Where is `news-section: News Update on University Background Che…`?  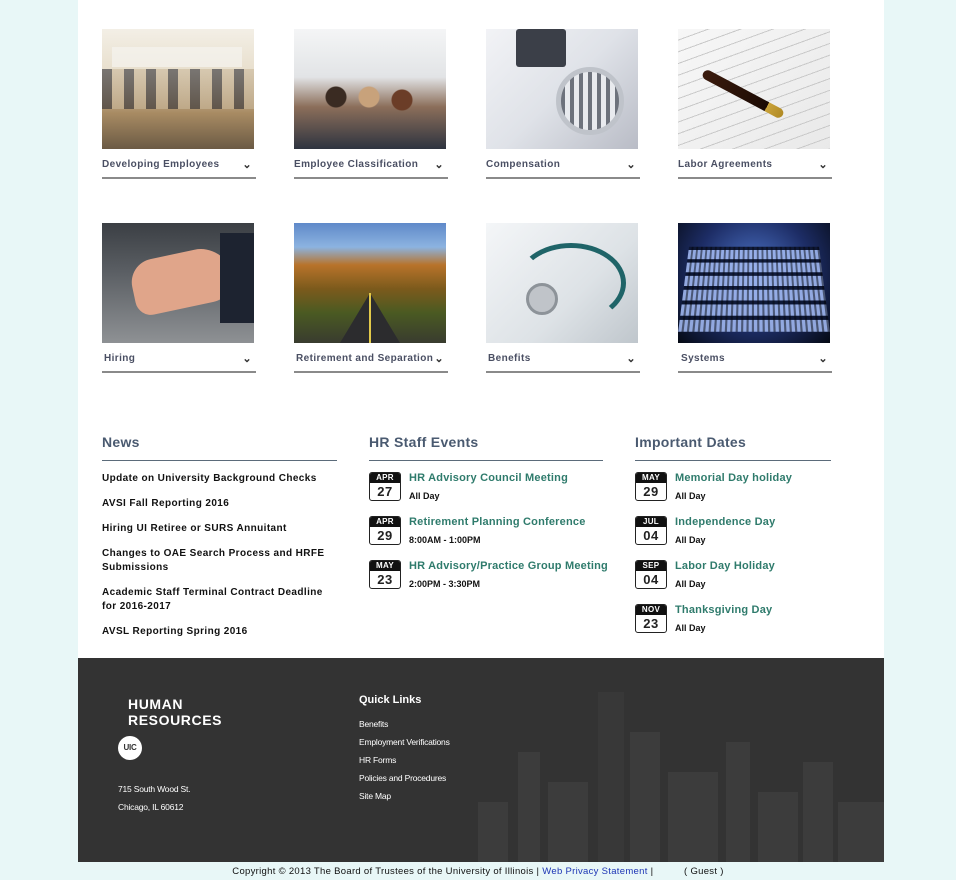
news-section: News Update on University Background Che… is located at coordinates (219, 542).